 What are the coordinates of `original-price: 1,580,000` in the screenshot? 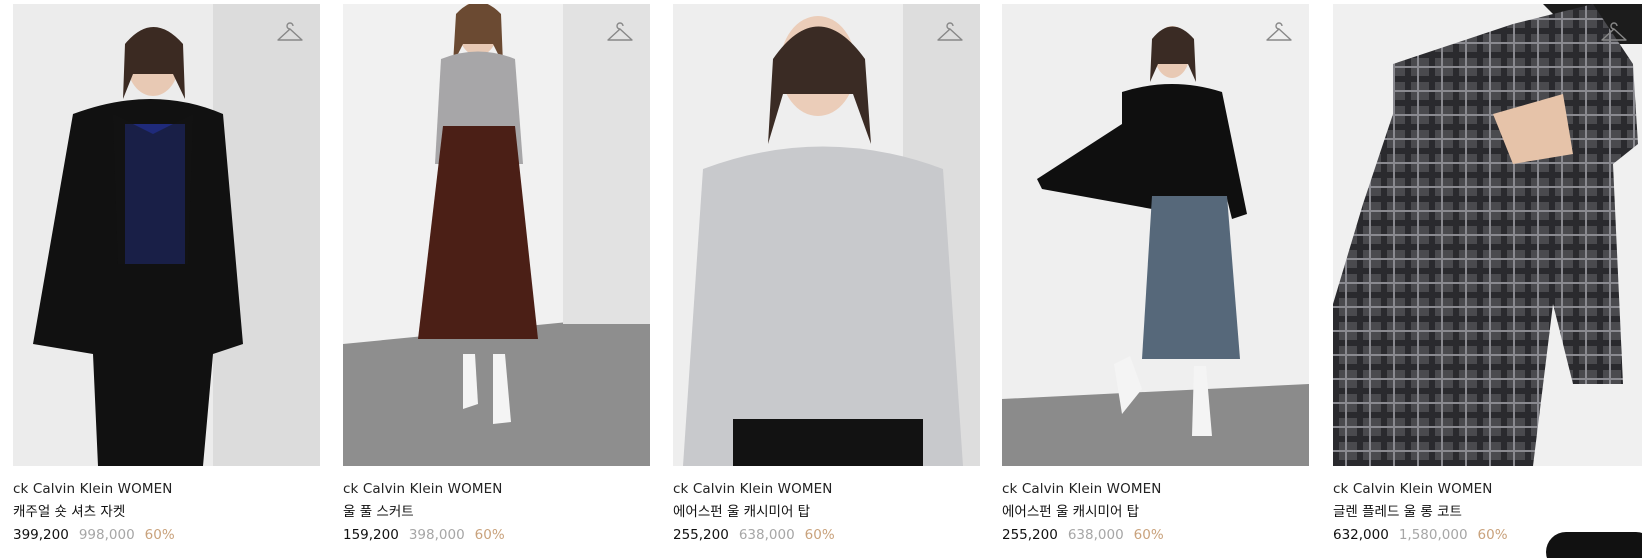 It's located at (1433, 535).